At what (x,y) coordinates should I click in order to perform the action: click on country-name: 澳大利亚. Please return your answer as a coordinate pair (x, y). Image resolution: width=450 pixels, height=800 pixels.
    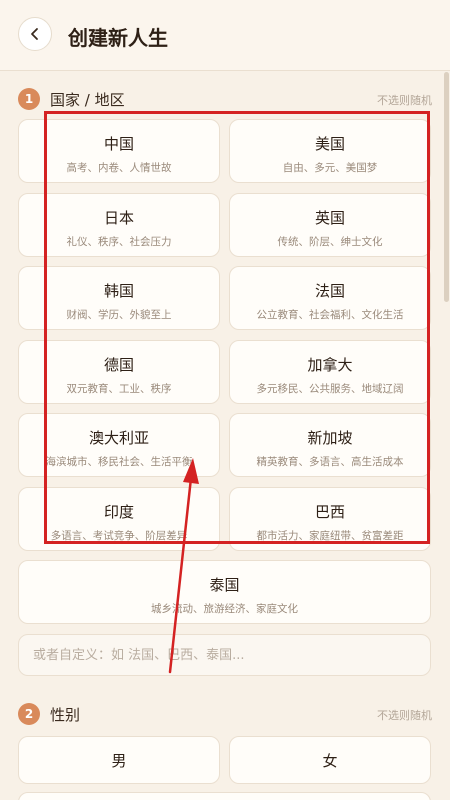
    Looking at the image, I should click on (118, 438).